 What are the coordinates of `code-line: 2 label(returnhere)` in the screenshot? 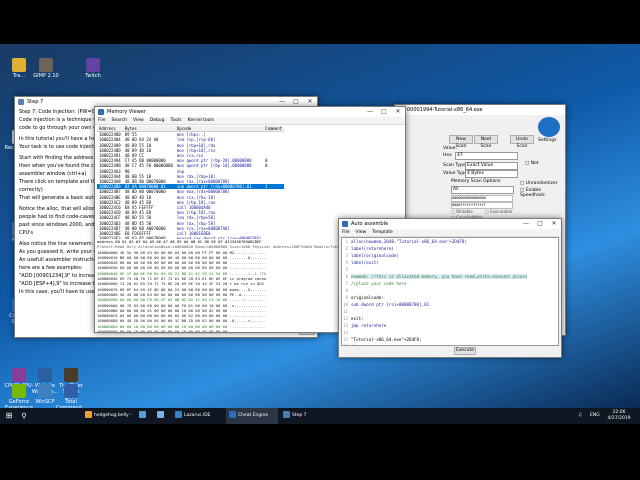 It's located at (450, 248).